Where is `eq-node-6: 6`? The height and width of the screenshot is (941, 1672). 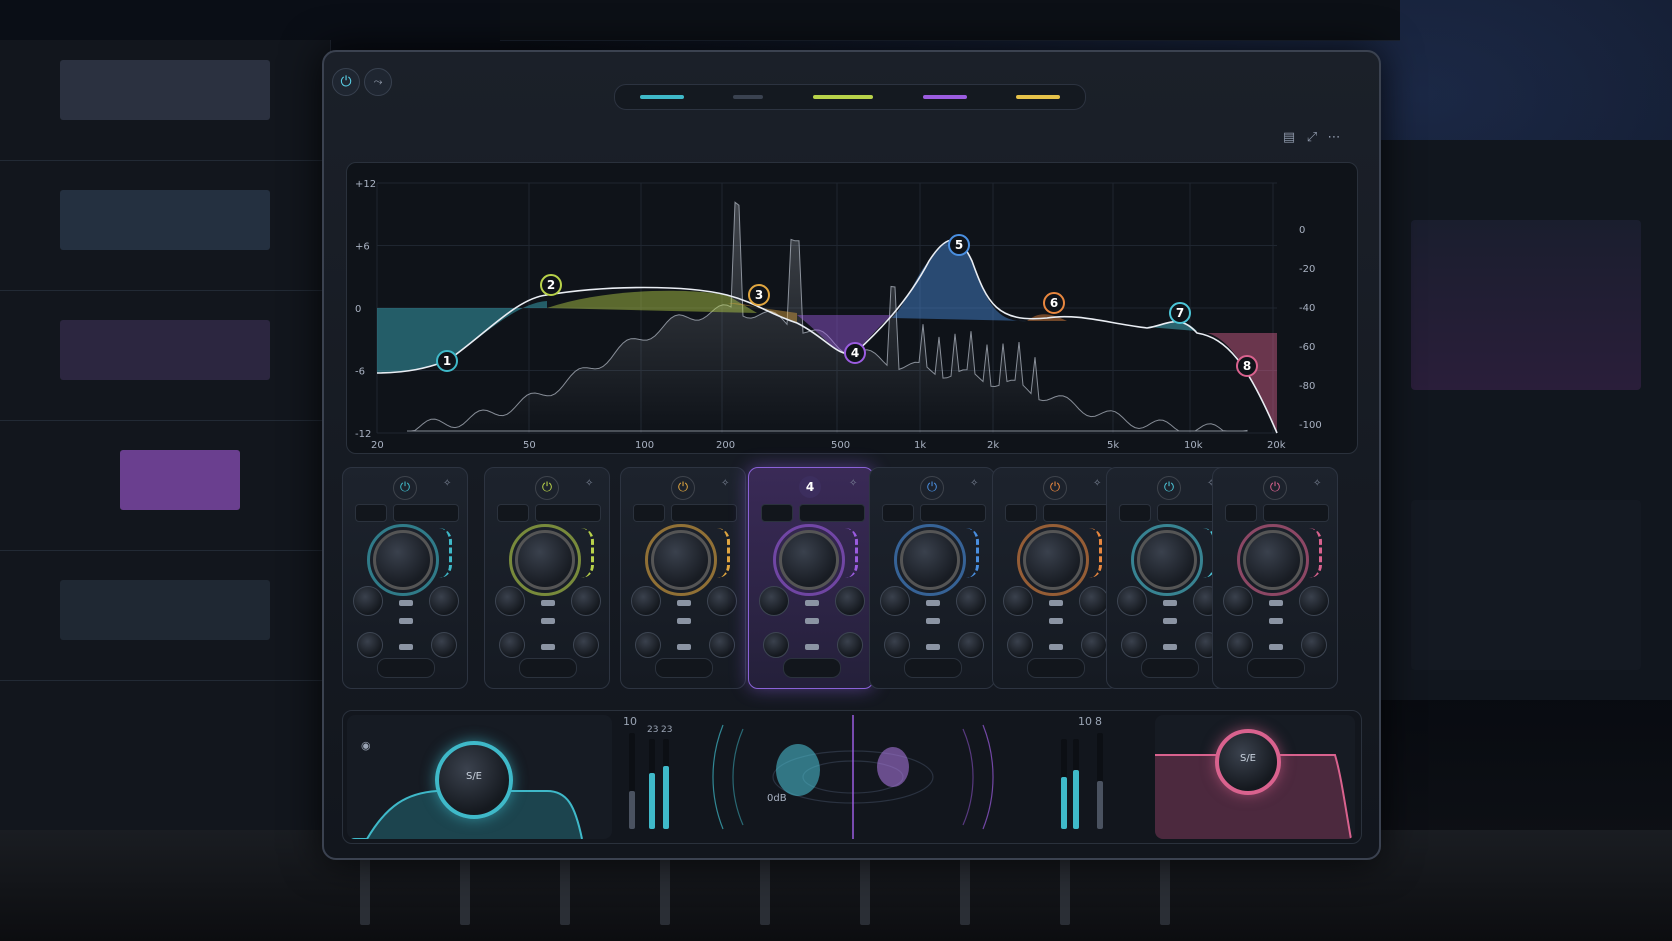 eq-node-6: 6 is located at coordinates (1054, 303).